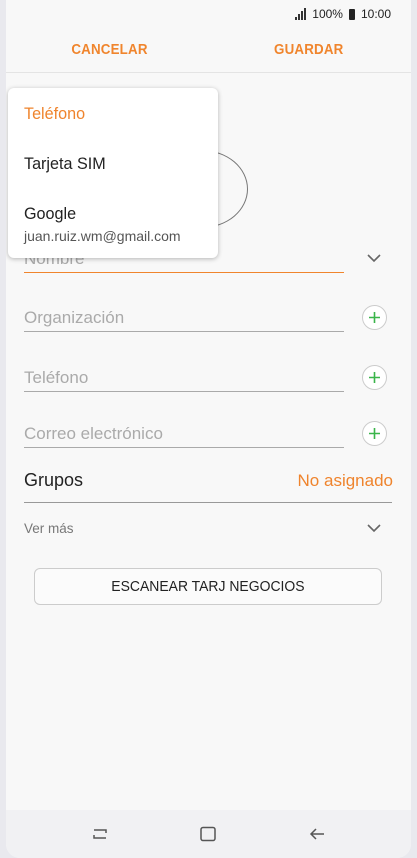  I want to click on menu-item-phone: Teléfono, so click(56, 114).